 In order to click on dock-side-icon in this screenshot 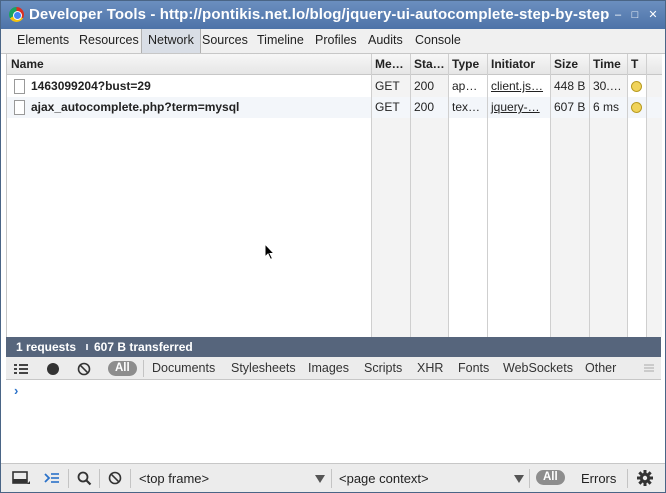, I will do `click(21, 478)`.